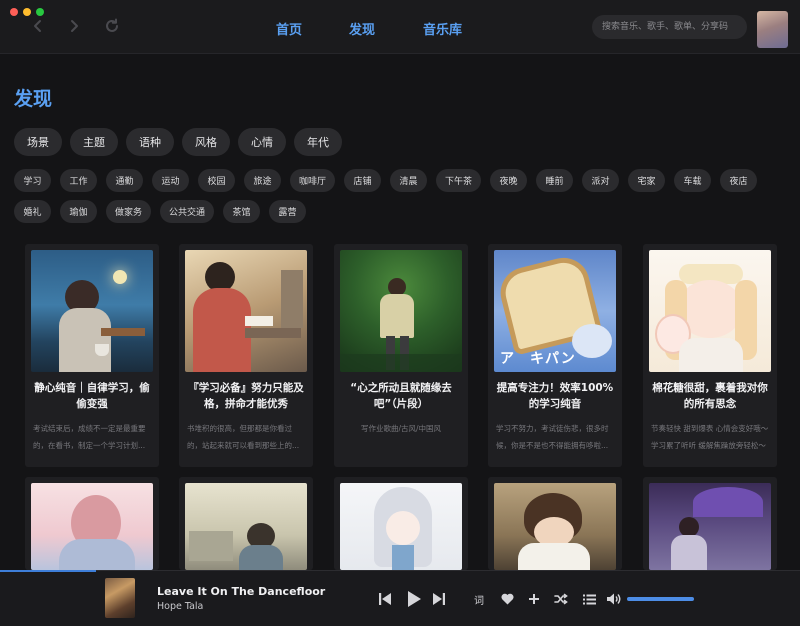  I want to click on tag-chip: 通勤, so click(124, 180).